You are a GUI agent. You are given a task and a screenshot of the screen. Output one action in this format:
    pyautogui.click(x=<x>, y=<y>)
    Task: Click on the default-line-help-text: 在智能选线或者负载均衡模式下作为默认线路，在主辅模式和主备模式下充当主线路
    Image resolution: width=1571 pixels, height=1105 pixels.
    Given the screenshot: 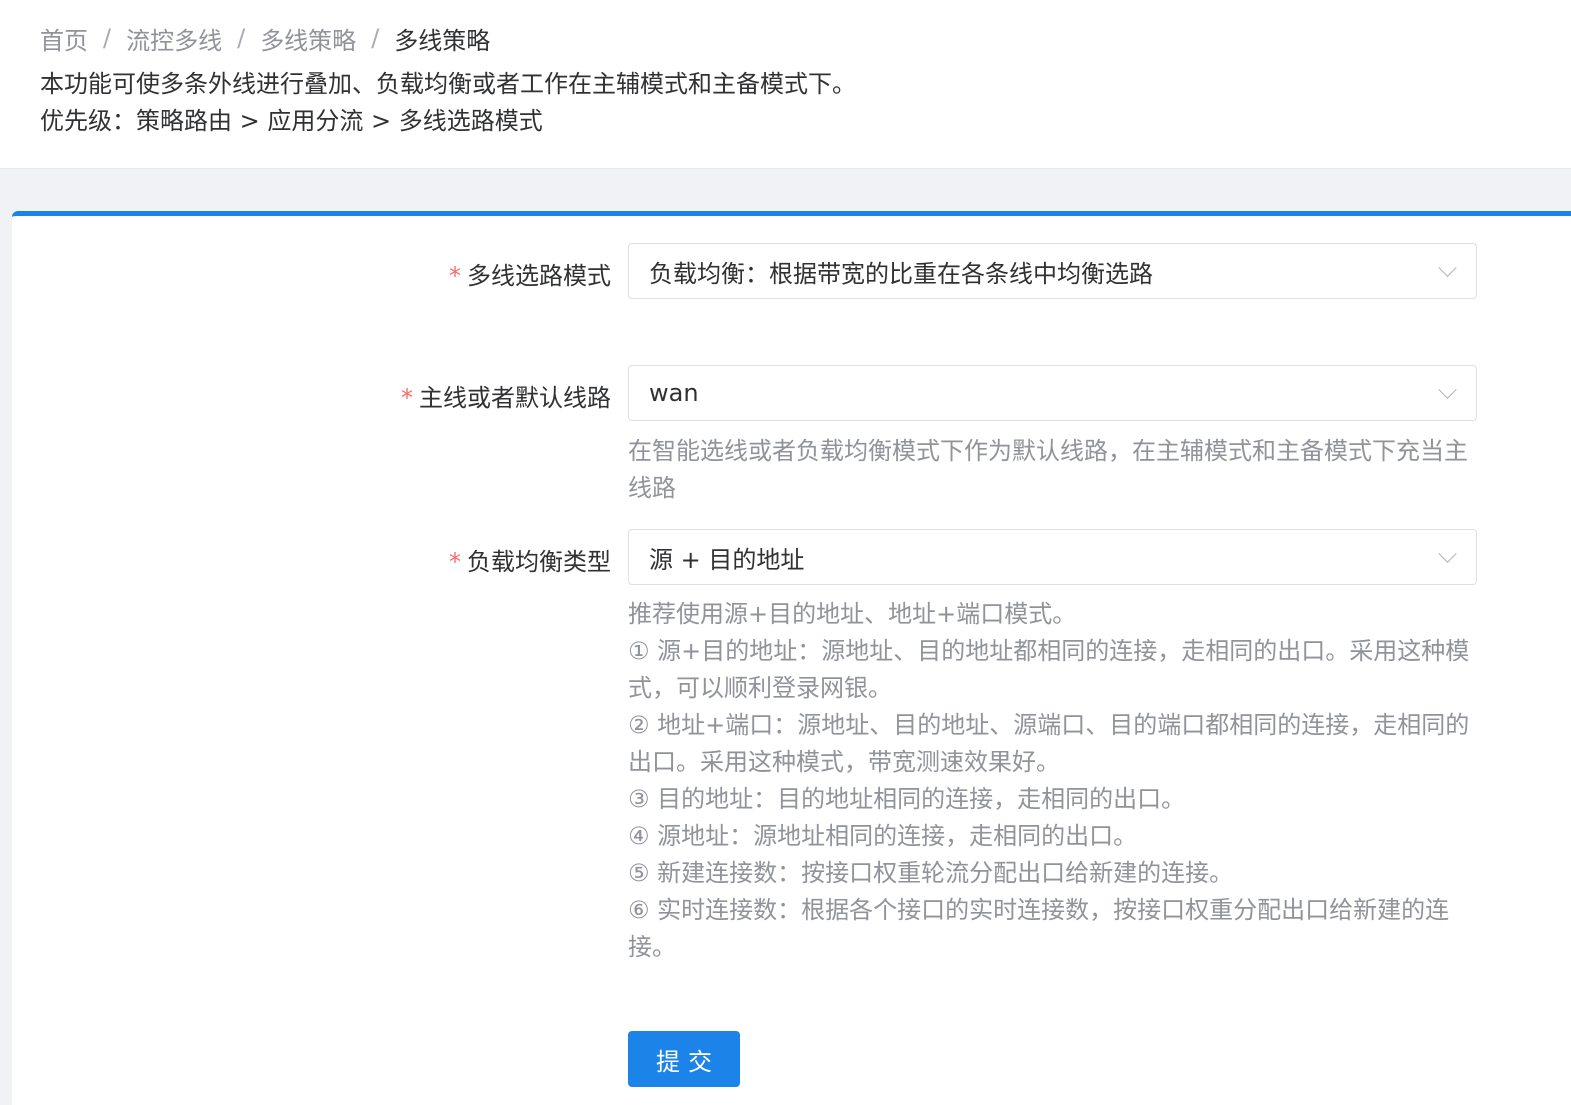 What is the action you would take?
    pyautogui.click(x=1048, y=469)
    